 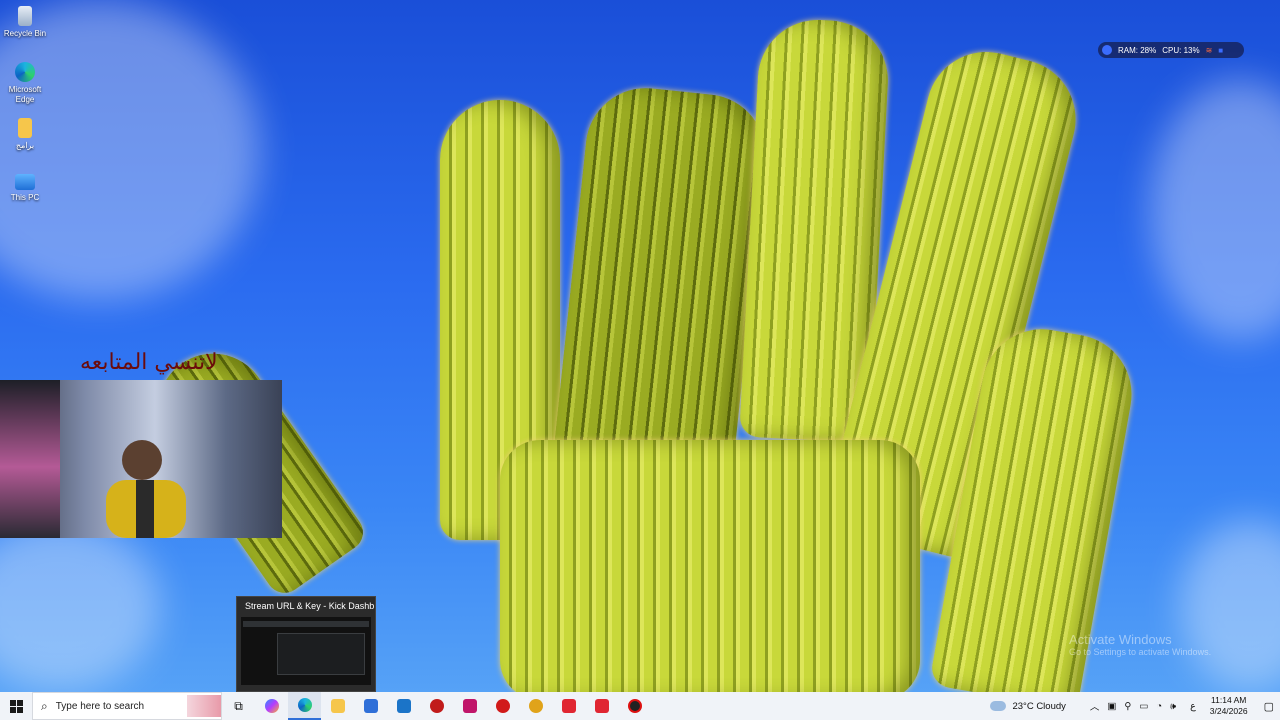 What do you see at coordinates (100, 706) in the screenshot?
I see `search-placeholder: Type here to search` at bounding box center [100, 706].